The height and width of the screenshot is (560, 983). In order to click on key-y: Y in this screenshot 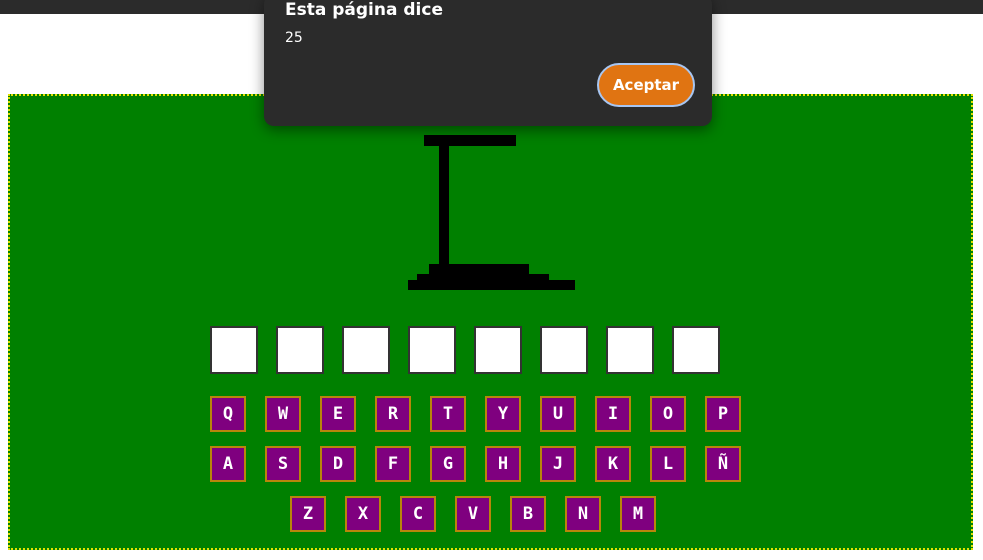, I will do `click(503, 414)`.